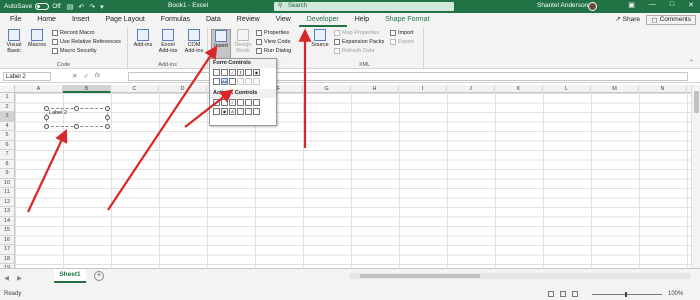 This screenshot has height=300, width=700. What do you see at coordinates (7, 155) in the screenshot?
I see `row-header: 7` at bounding box center [7, 155].